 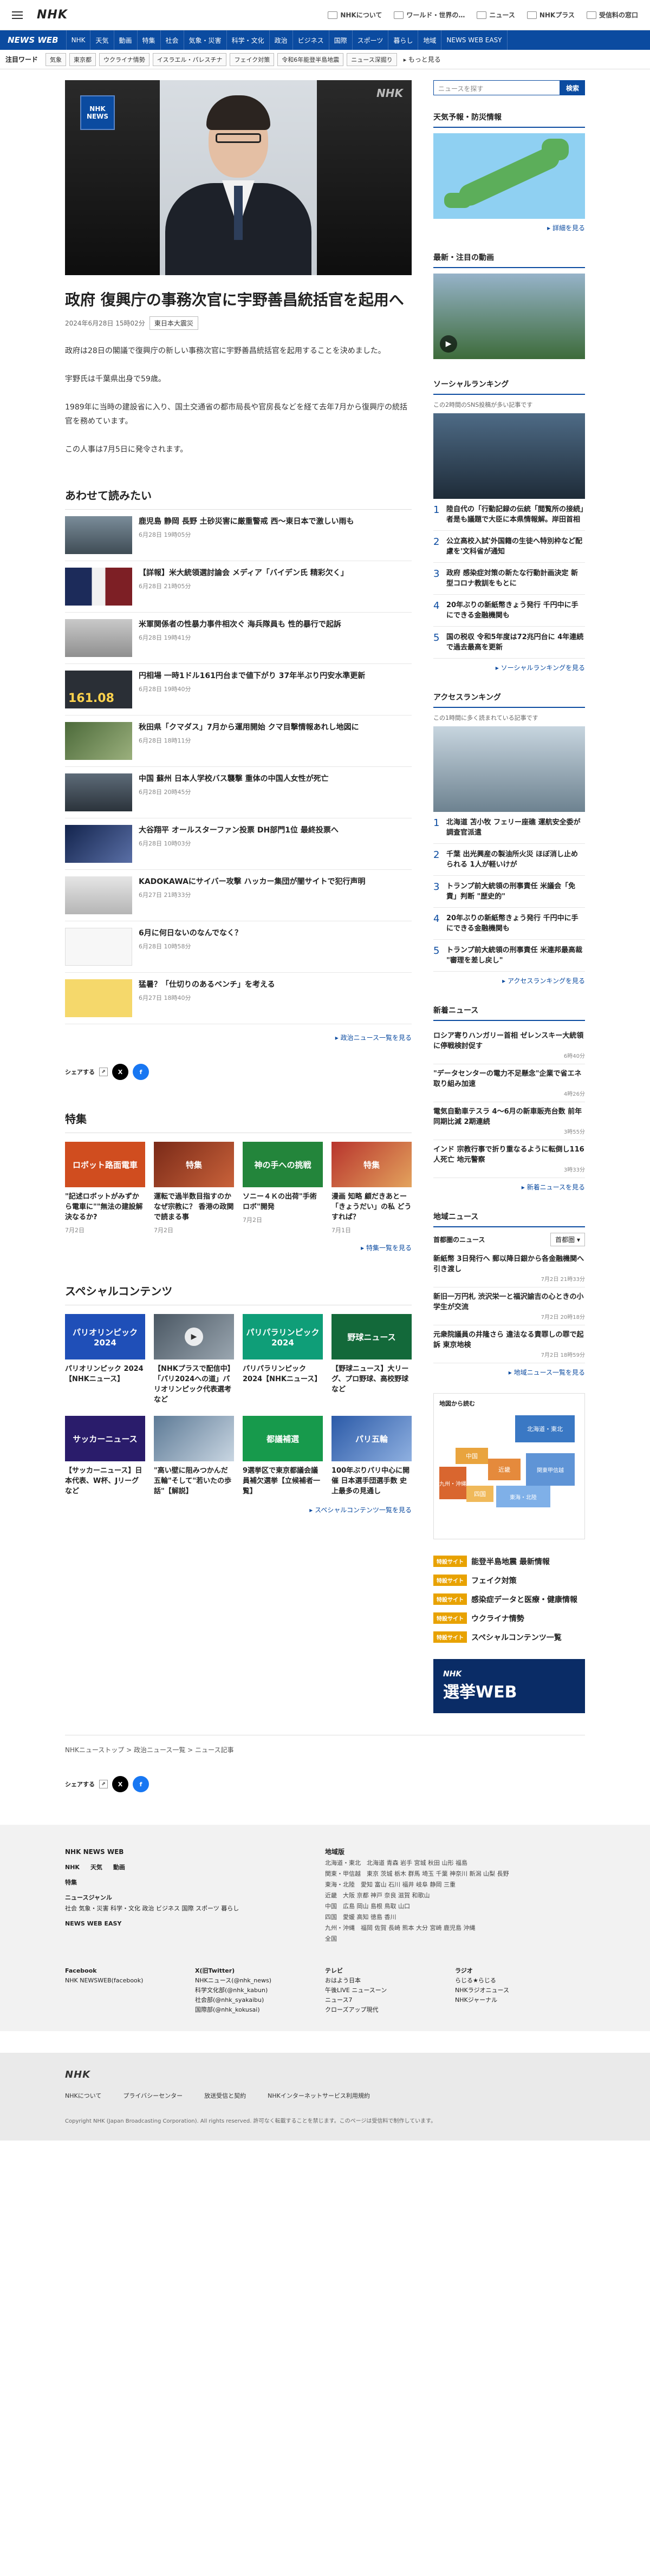 What do you see at coordinates (105, 1456) in the screenshot?
I see `special-card: サッカーニュース 【サッカーニュース】日本代表、W杯、Jリーグなど` at bounding box center [105, 1456].